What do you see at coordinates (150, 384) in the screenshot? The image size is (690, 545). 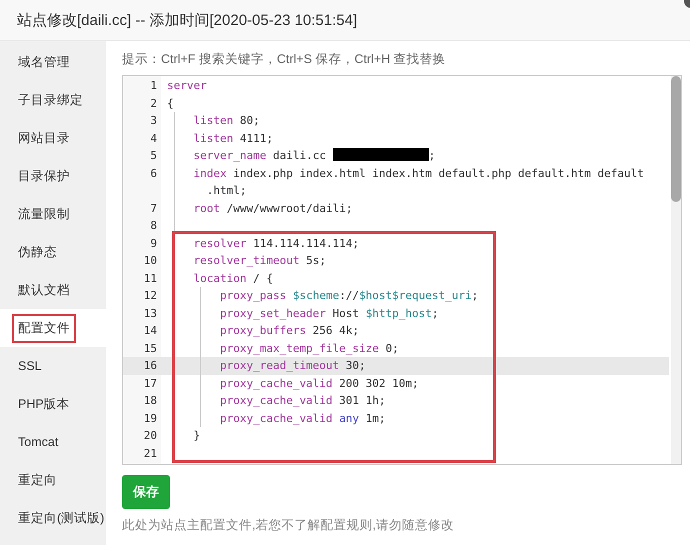 I see `line-number: 17` at bounding box center [150, 384].